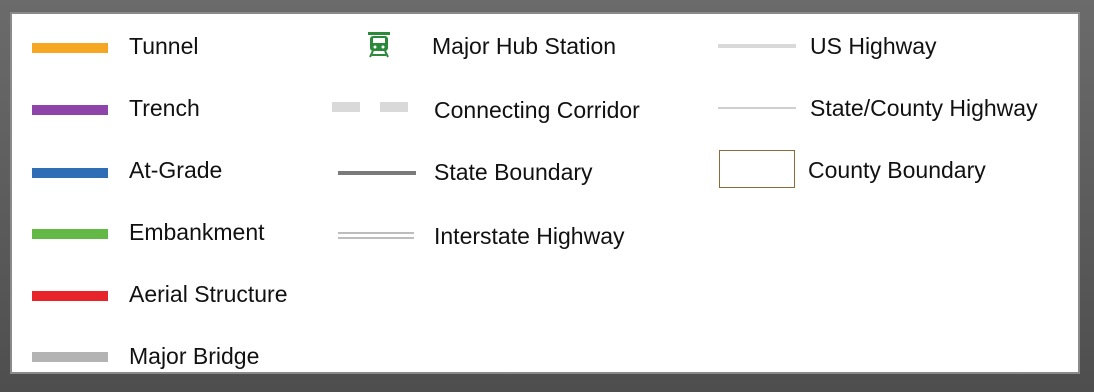  I want to click on major-bridge-swatch, so click(70, 357).